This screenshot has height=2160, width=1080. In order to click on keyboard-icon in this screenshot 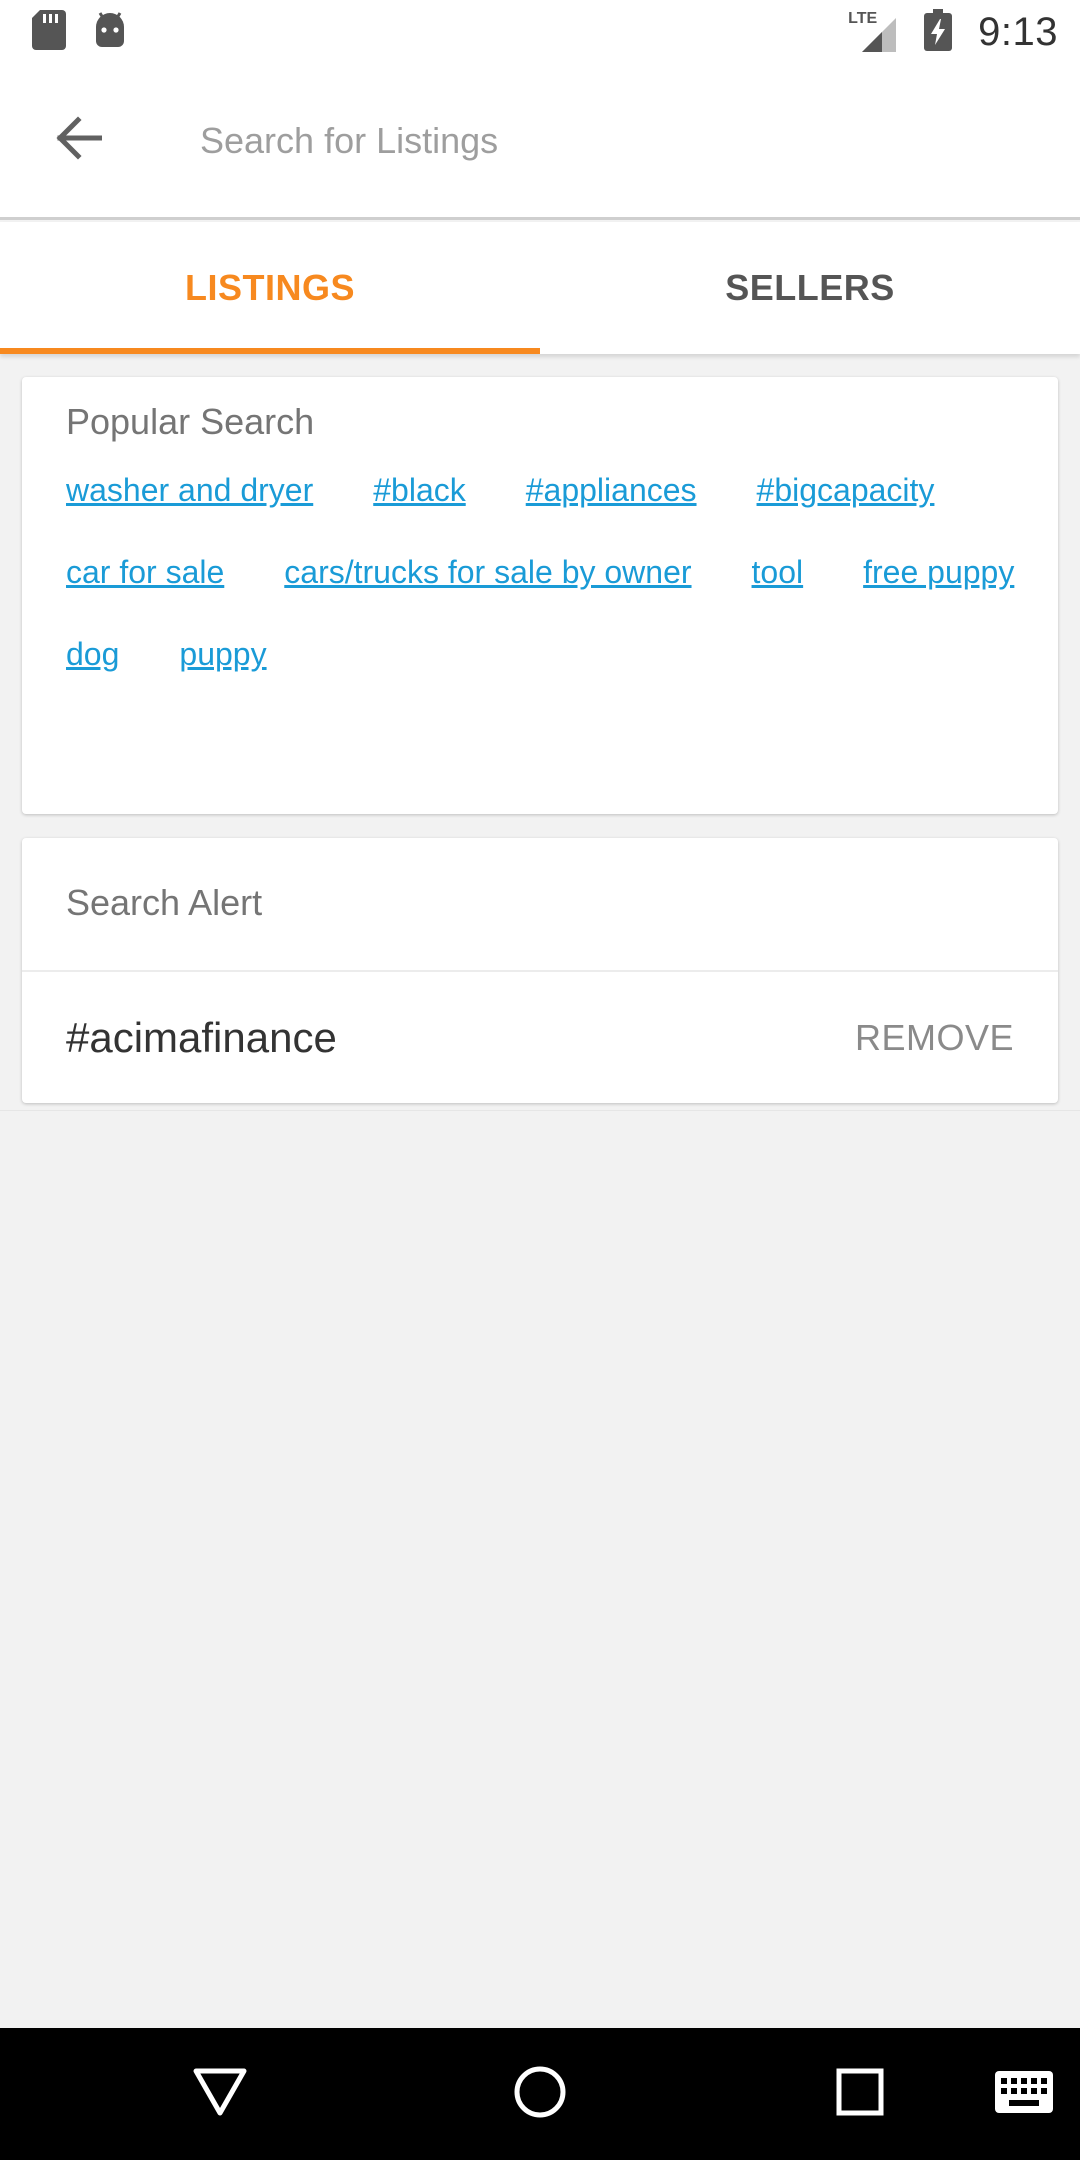, I will do `click(1024, 2094)`.